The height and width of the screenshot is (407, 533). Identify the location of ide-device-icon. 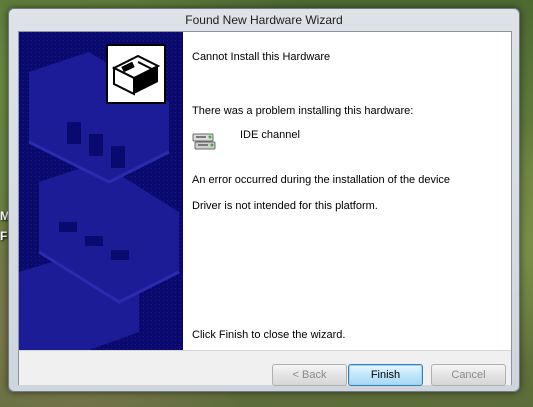
(204, 141).